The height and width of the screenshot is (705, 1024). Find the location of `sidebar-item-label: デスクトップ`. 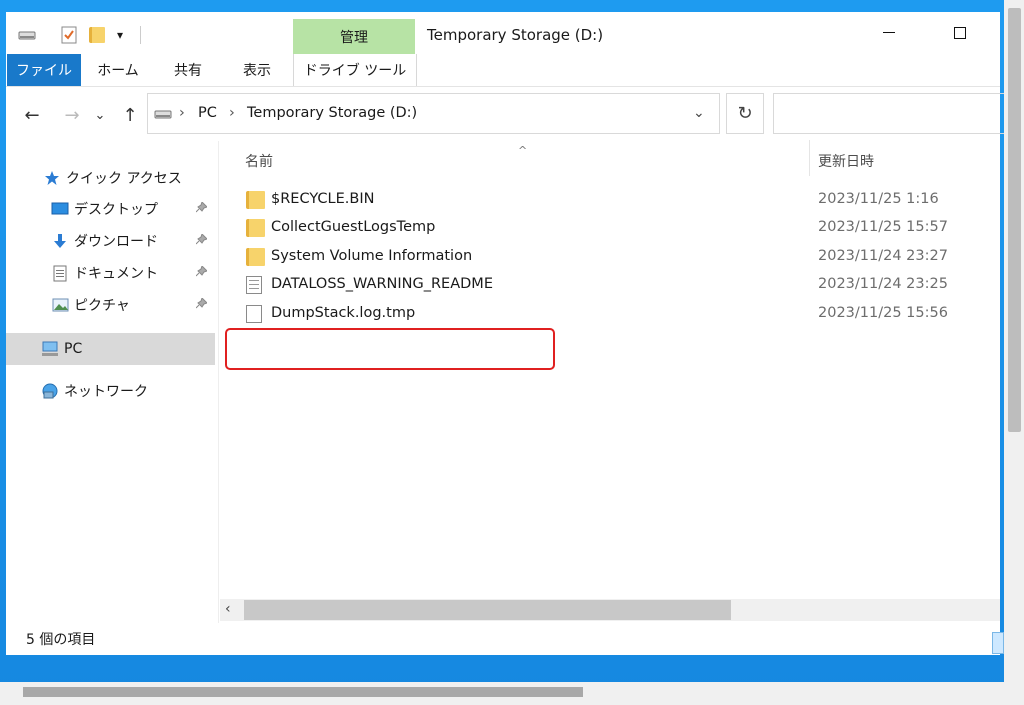

sidebar-item-label: デスクトップ is located at coordinates (116, 210).